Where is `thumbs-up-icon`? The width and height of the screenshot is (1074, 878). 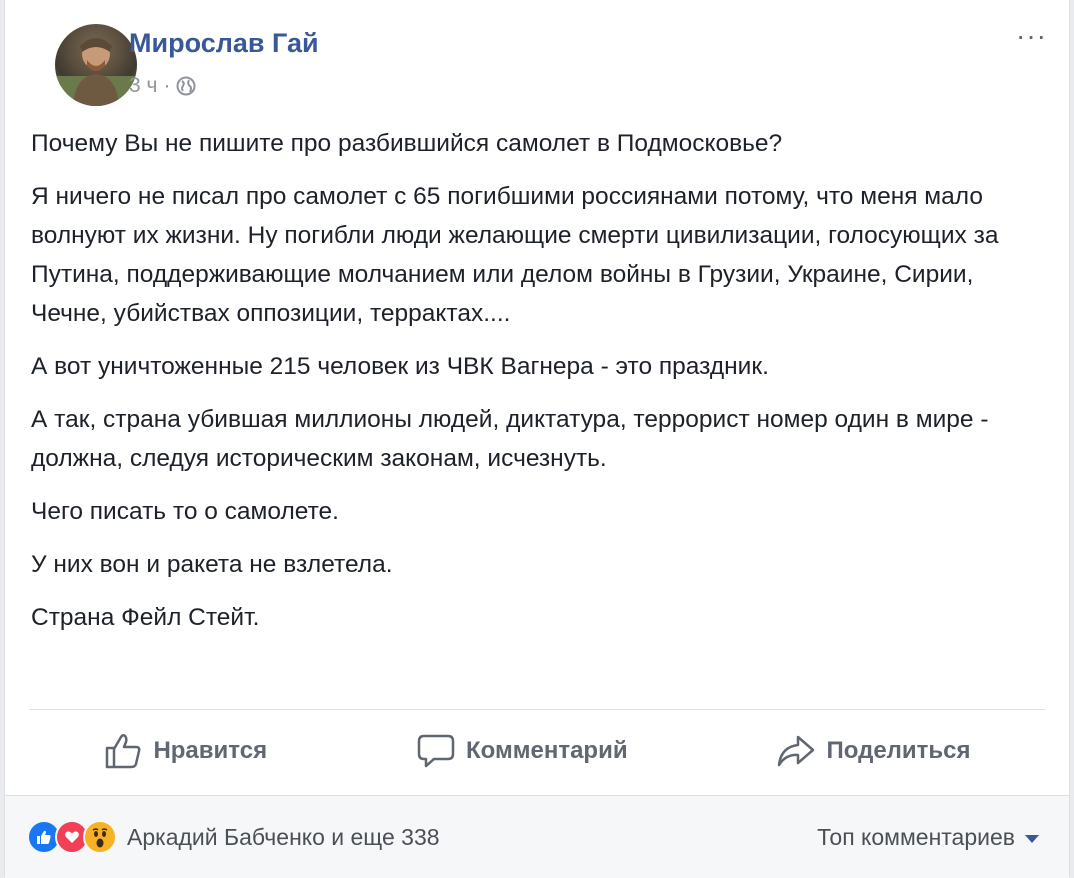 thumbs-up-icon is located at coordinates (123, 751).